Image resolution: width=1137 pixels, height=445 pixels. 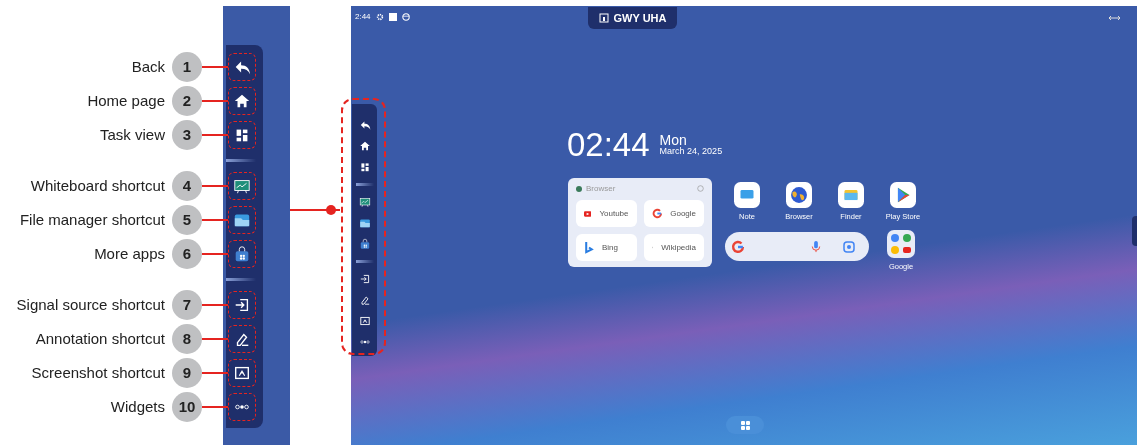 What do you see at coordinates (606, 213) in the screenshot?
I see `shortcut-tile: Youtube` at bounding box center [606, 213].